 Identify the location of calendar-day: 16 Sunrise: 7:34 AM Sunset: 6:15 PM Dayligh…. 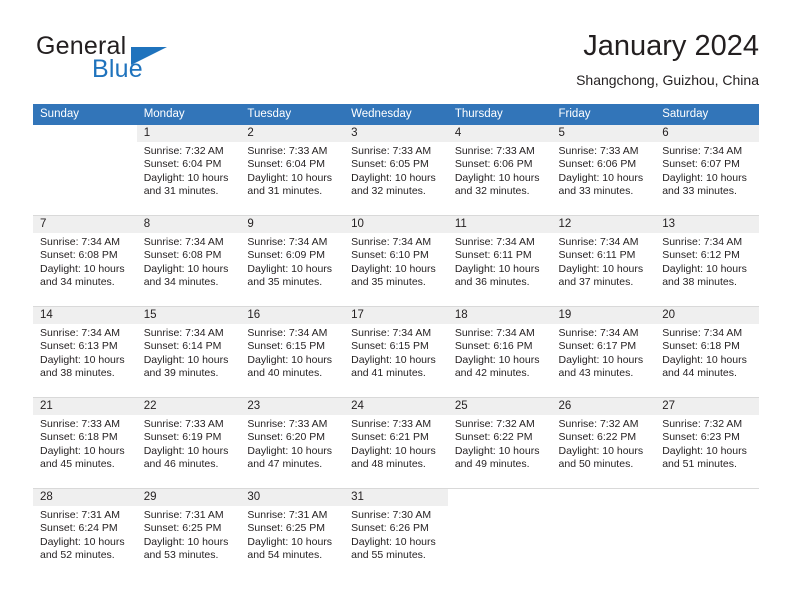
(292, 352).